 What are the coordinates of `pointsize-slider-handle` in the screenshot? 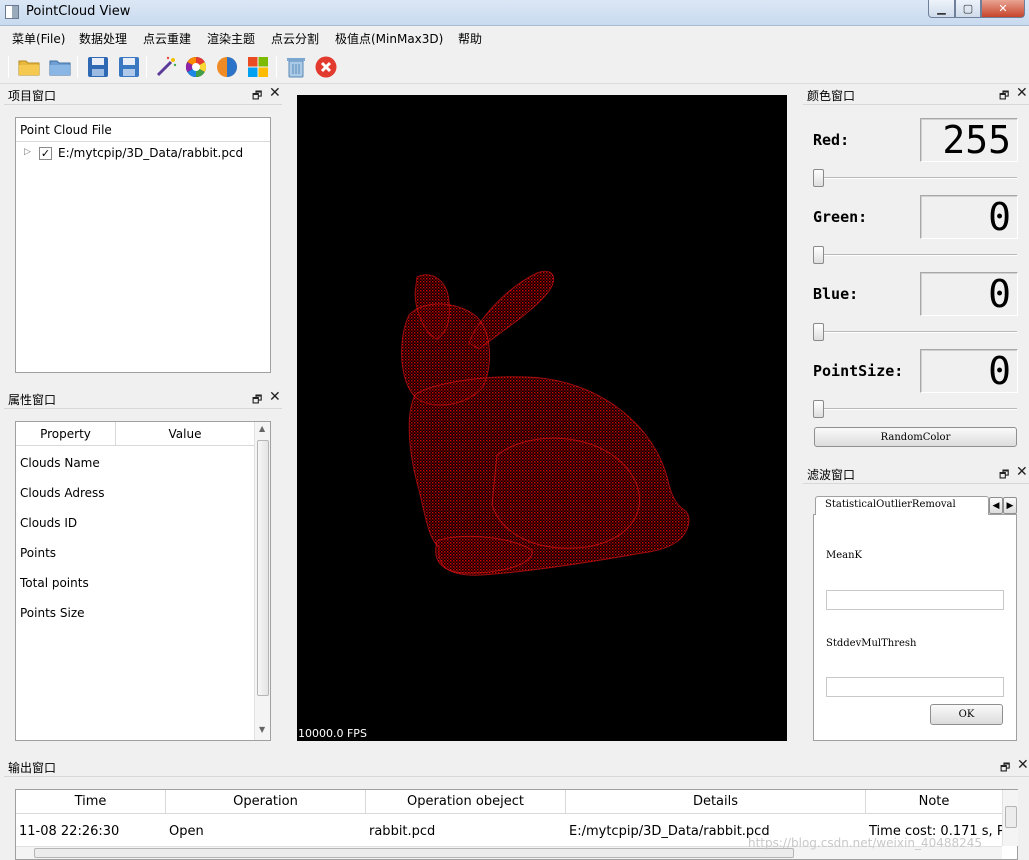 It's located at (818, 409).